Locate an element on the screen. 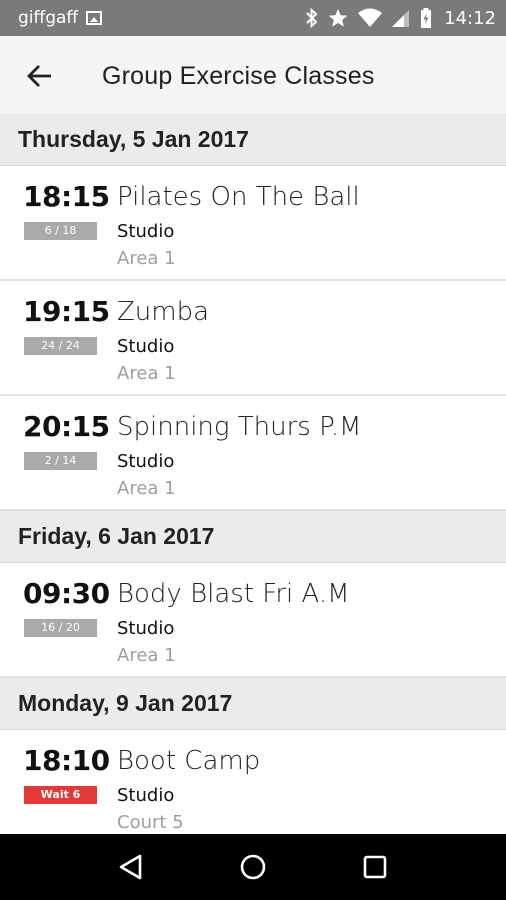 The width and height of the screenshot is (506, 900). wifi-icon is located at coordinates (370, 17).